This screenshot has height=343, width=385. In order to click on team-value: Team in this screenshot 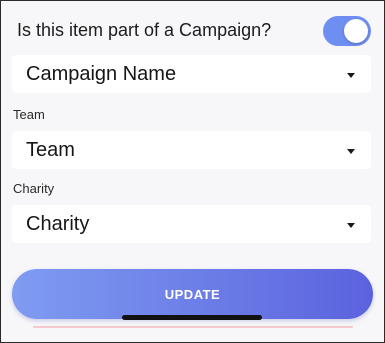, I will do `click(50, 150)`.